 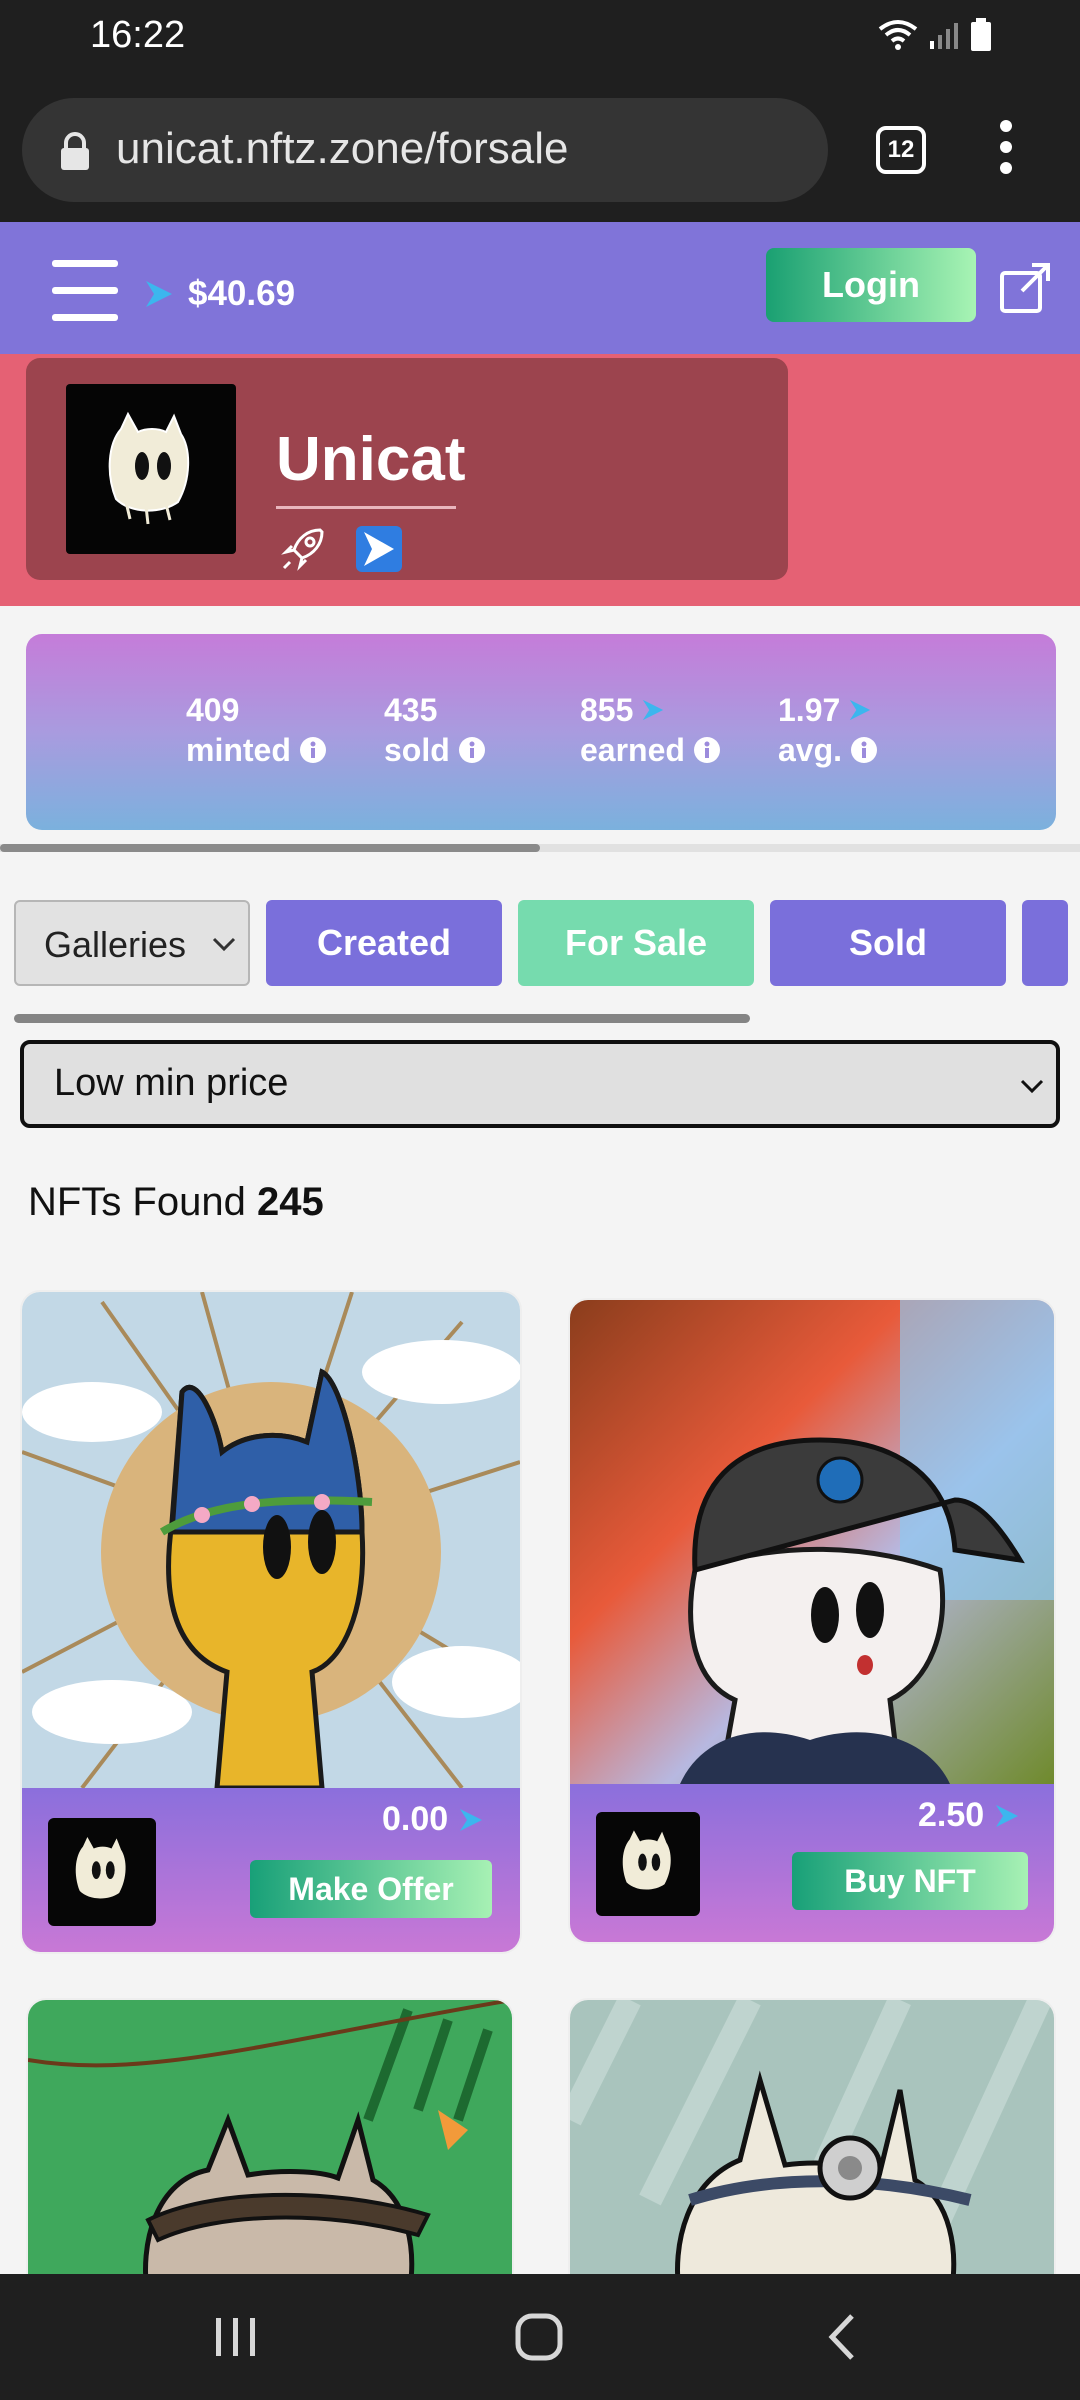 What do you see at coordinates (981, 34) in the screenshot?
I see `battery-icon` at bounding box center [981, 34].